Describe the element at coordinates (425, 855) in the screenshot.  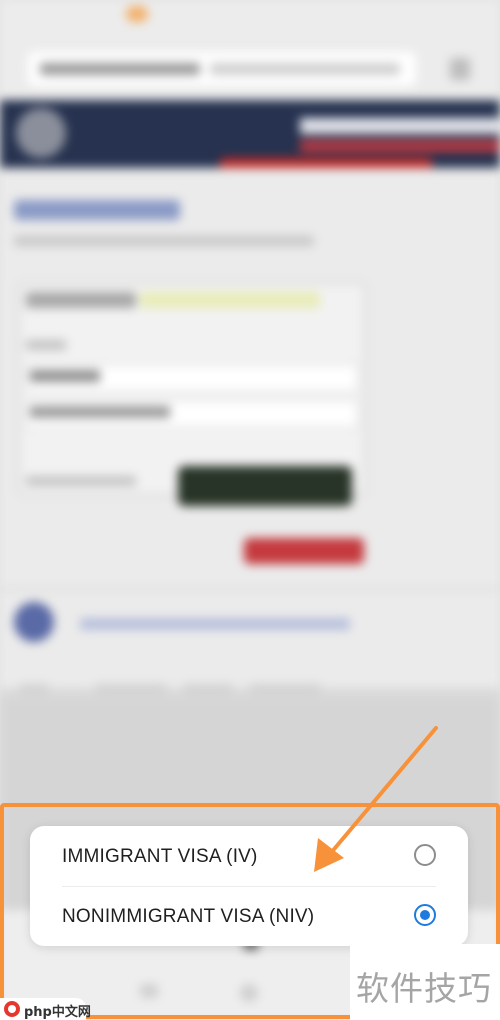
I see `radio-unchecked-icon` at that location.